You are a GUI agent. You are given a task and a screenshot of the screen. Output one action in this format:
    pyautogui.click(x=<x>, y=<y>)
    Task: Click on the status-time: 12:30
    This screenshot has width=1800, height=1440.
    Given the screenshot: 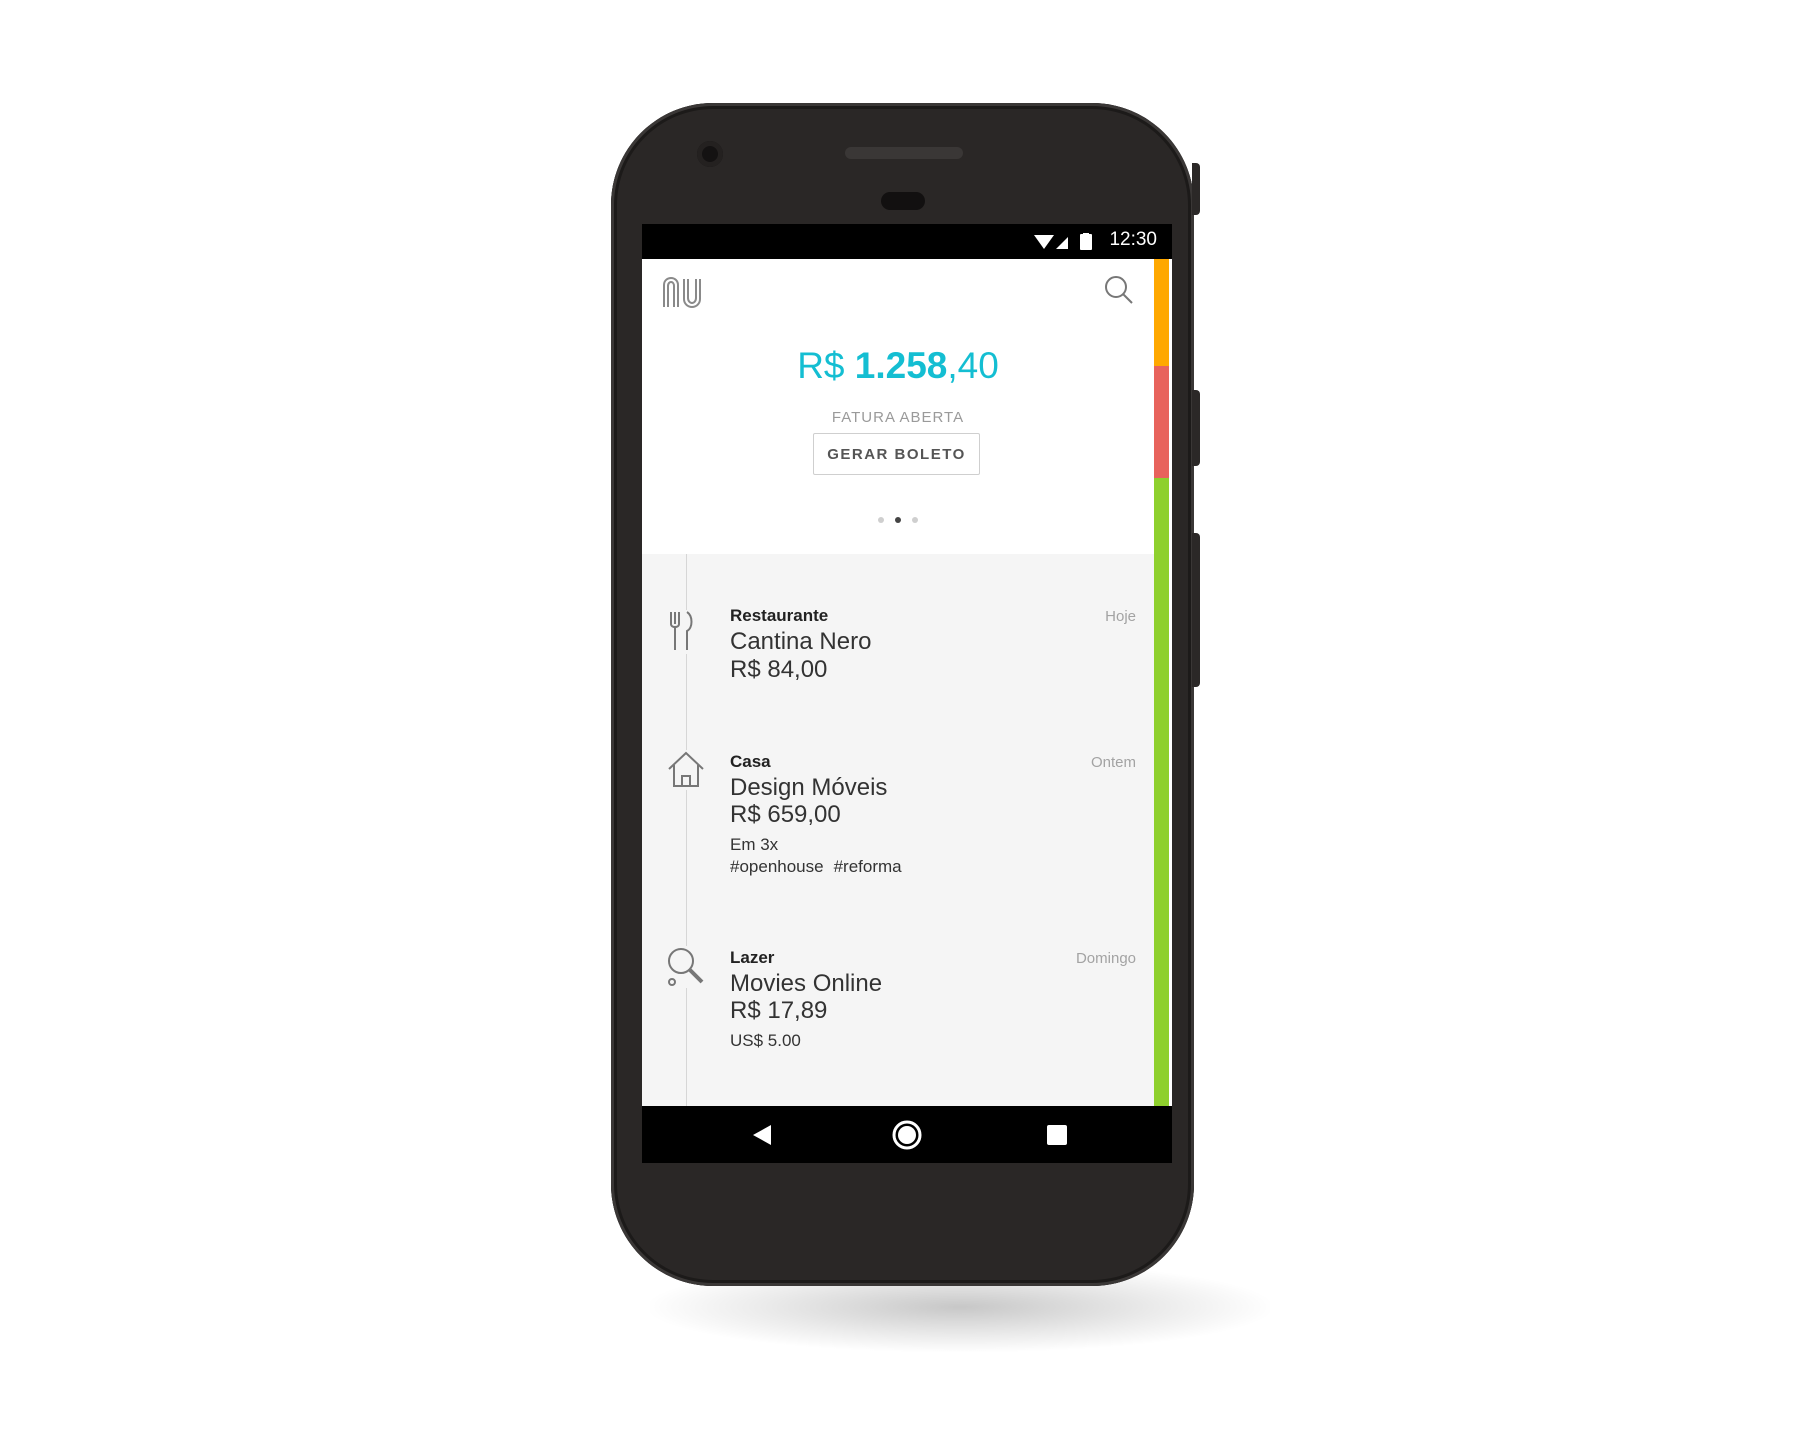 What is the action you would take?
    pyautogui.click(x=1133, y=239)
    